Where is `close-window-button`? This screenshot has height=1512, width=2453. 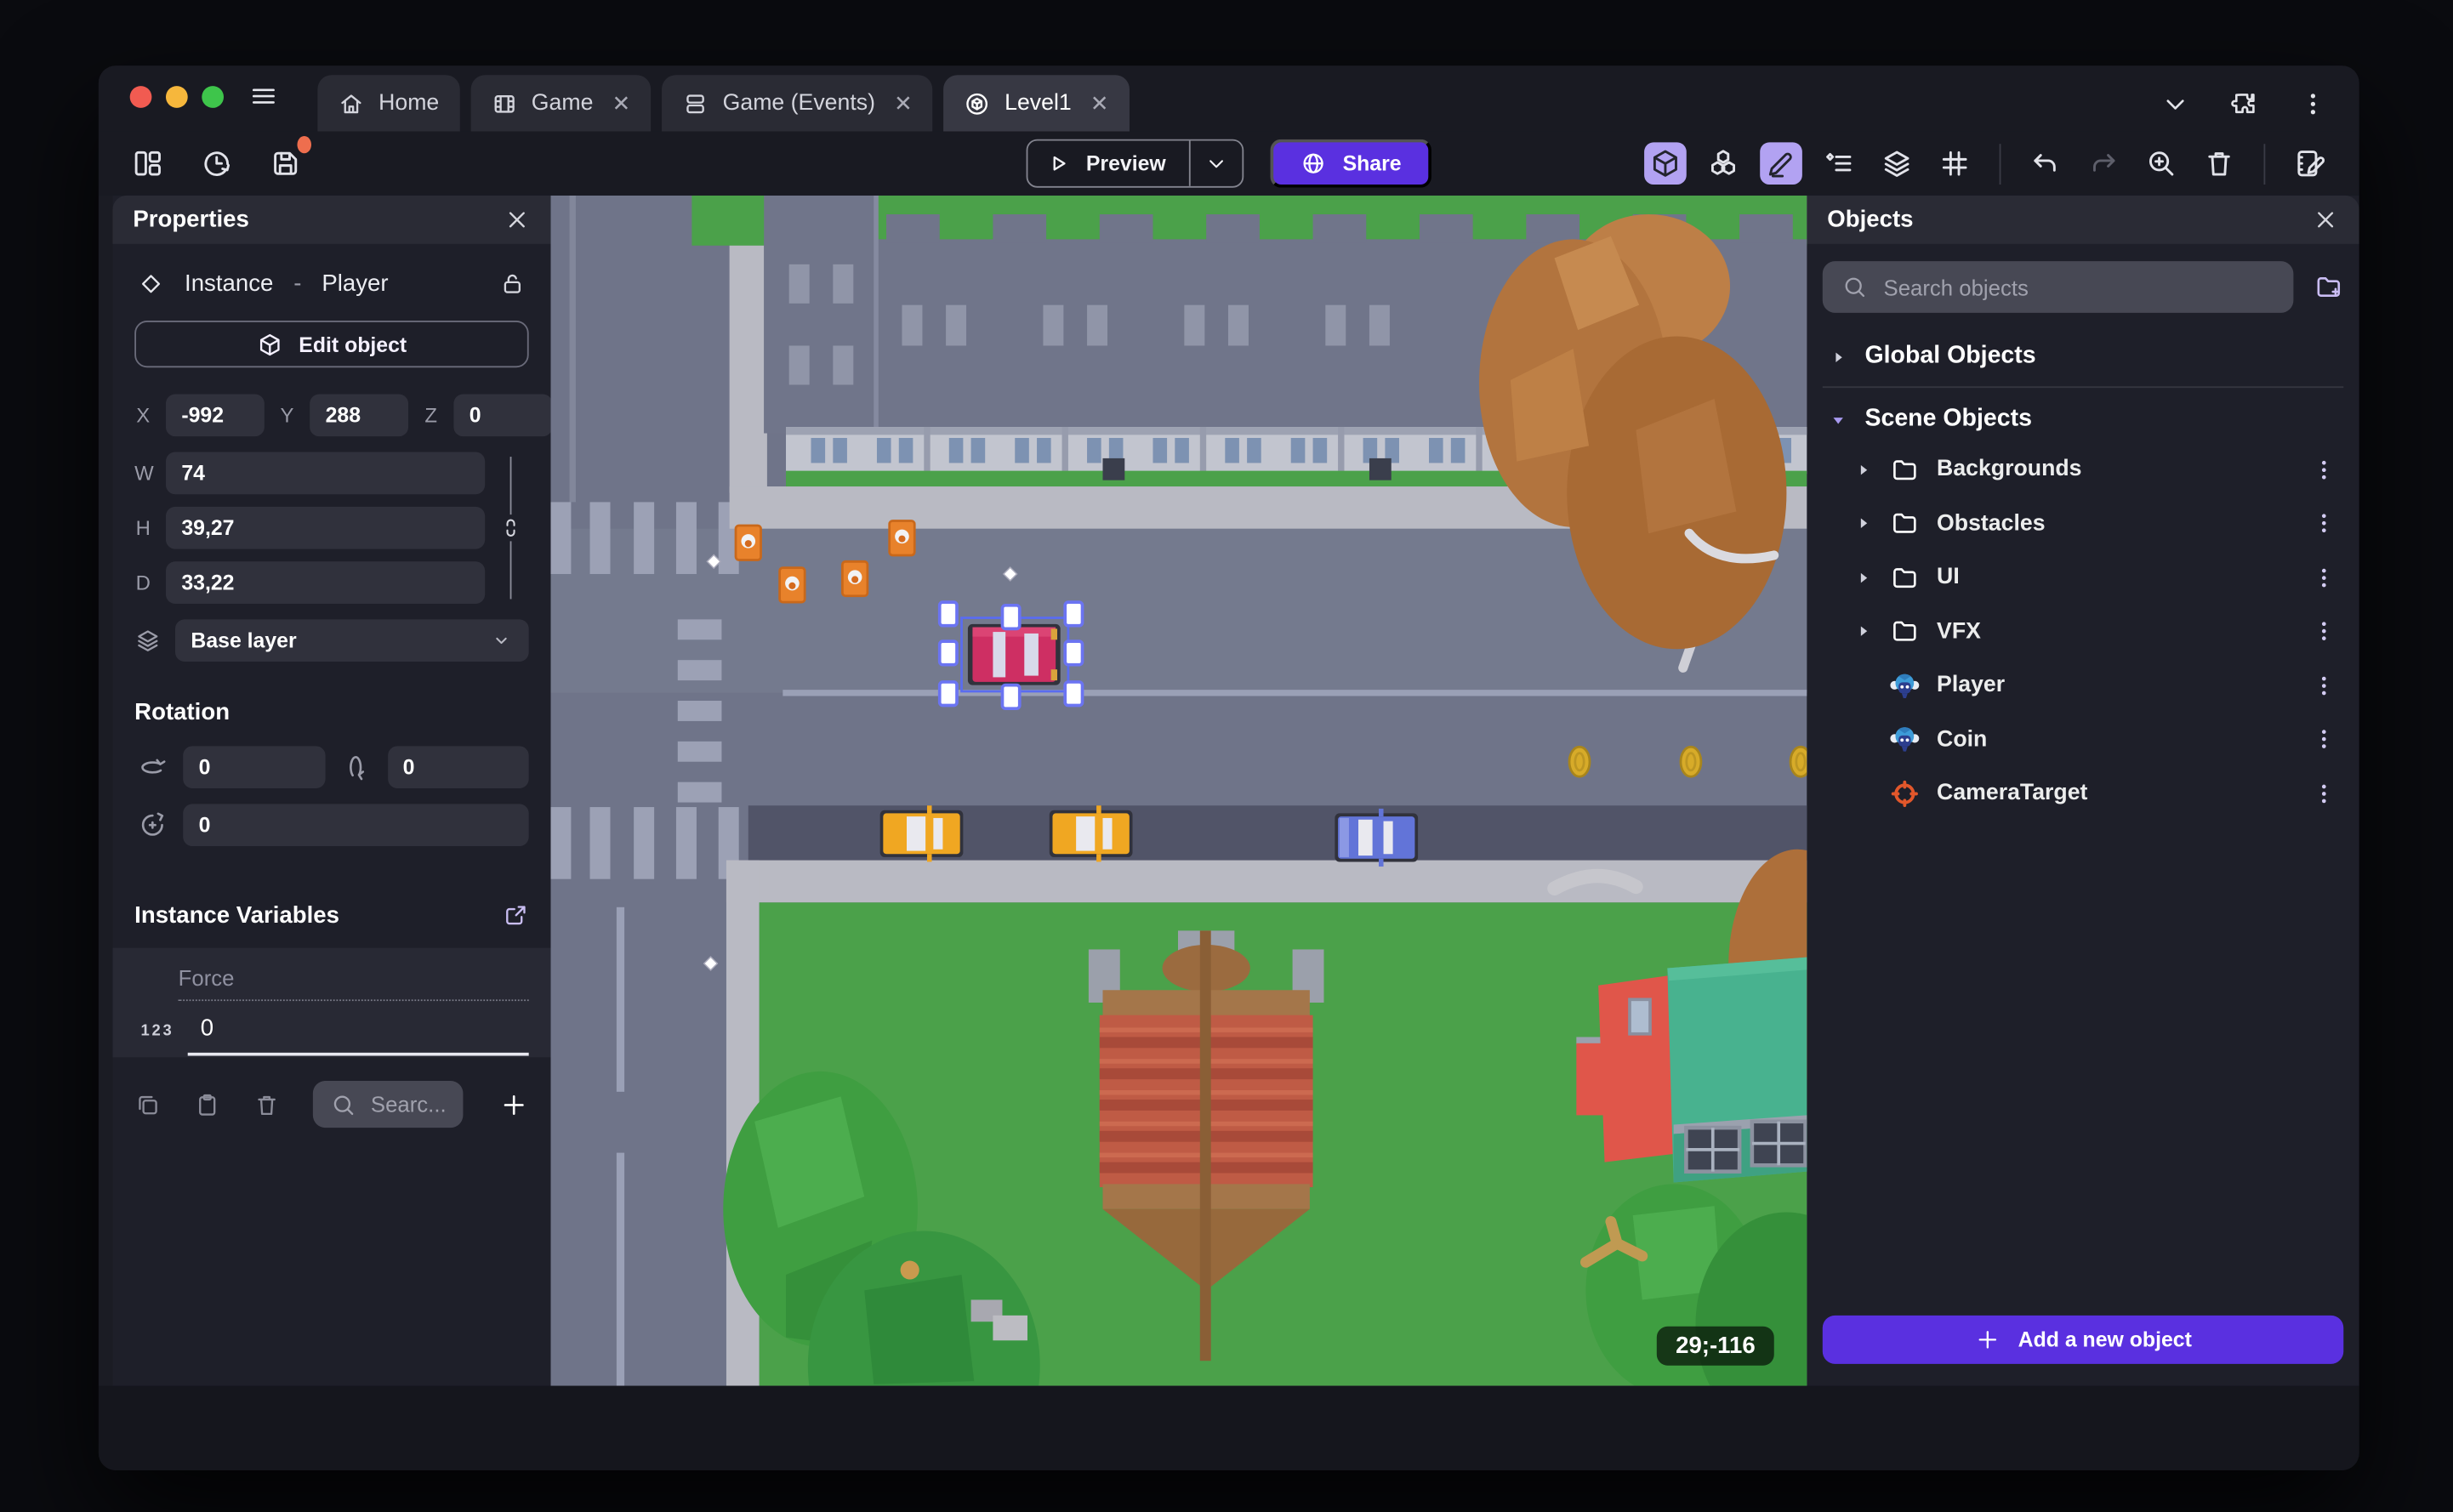
close-window-button is located at coordinates (140, 97).